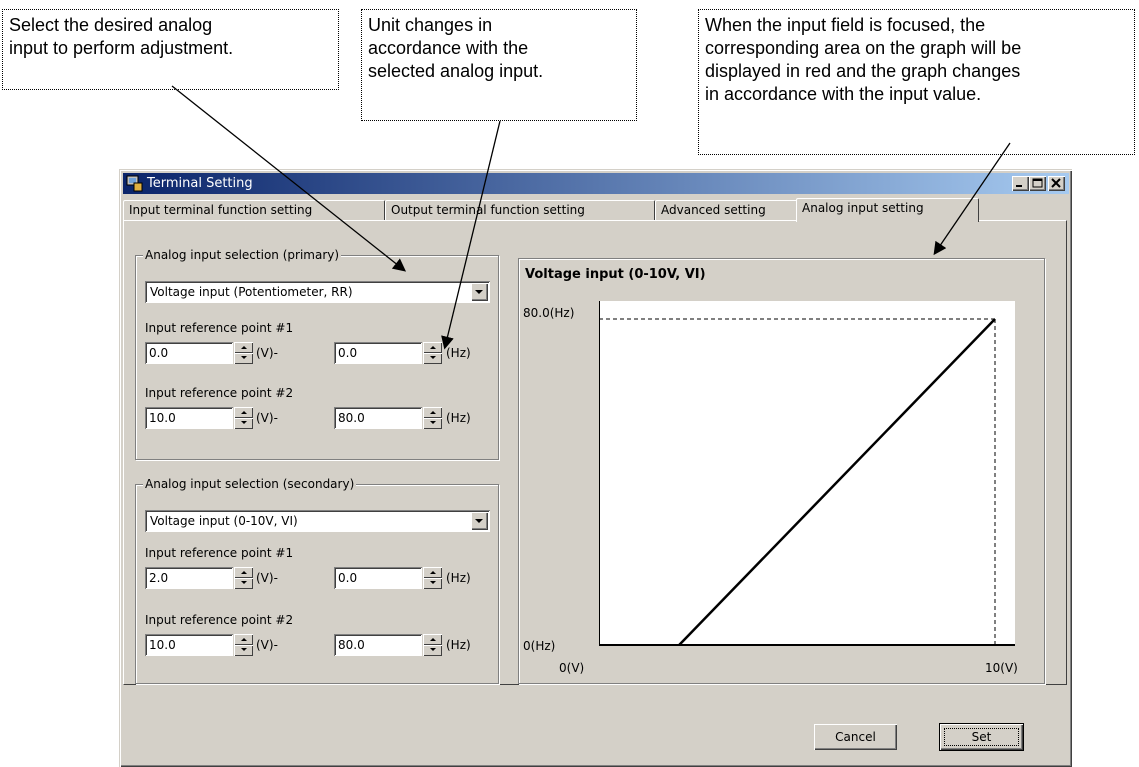 This screenshot has width=1139, height=767. I want to click on primary-point2-input-a: 10.0, so click(189, 418).